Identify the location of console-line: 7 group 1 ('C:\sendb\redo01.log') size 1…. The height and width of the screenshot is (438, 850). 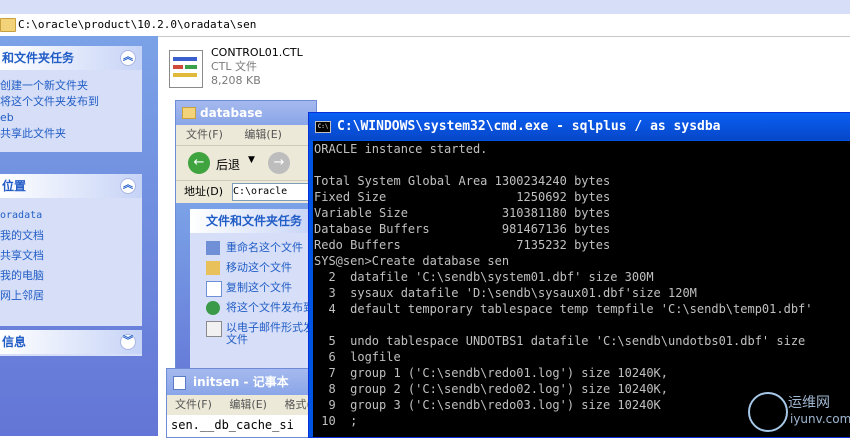
(491, 373).